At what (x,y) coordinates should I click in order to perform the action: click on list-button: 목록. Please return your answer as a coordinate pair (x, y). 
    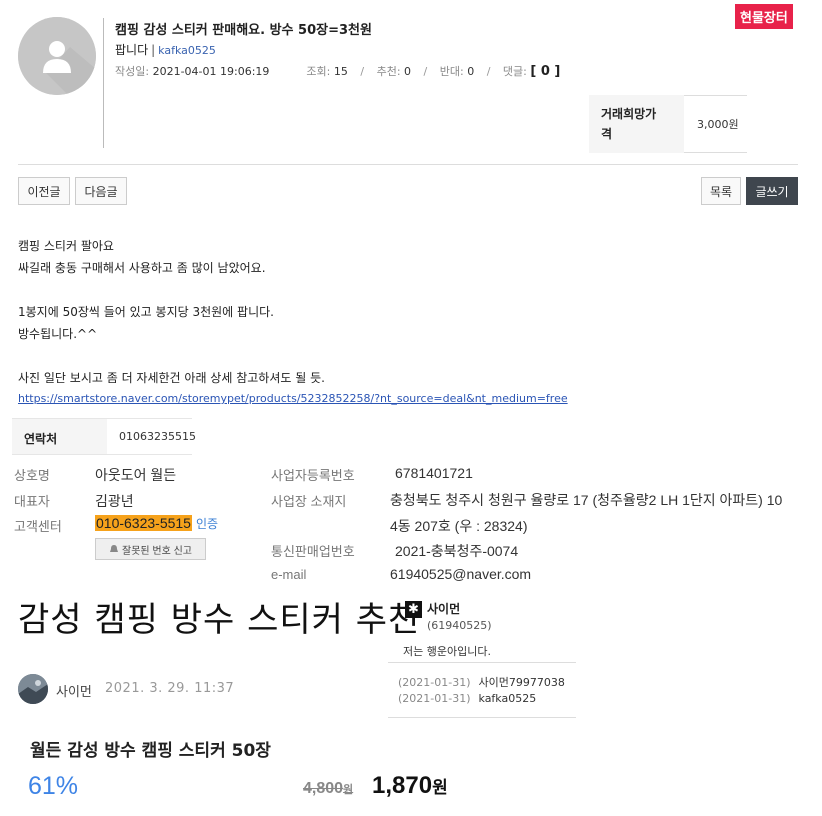
    Looking at the image, I should click on (721, 191).